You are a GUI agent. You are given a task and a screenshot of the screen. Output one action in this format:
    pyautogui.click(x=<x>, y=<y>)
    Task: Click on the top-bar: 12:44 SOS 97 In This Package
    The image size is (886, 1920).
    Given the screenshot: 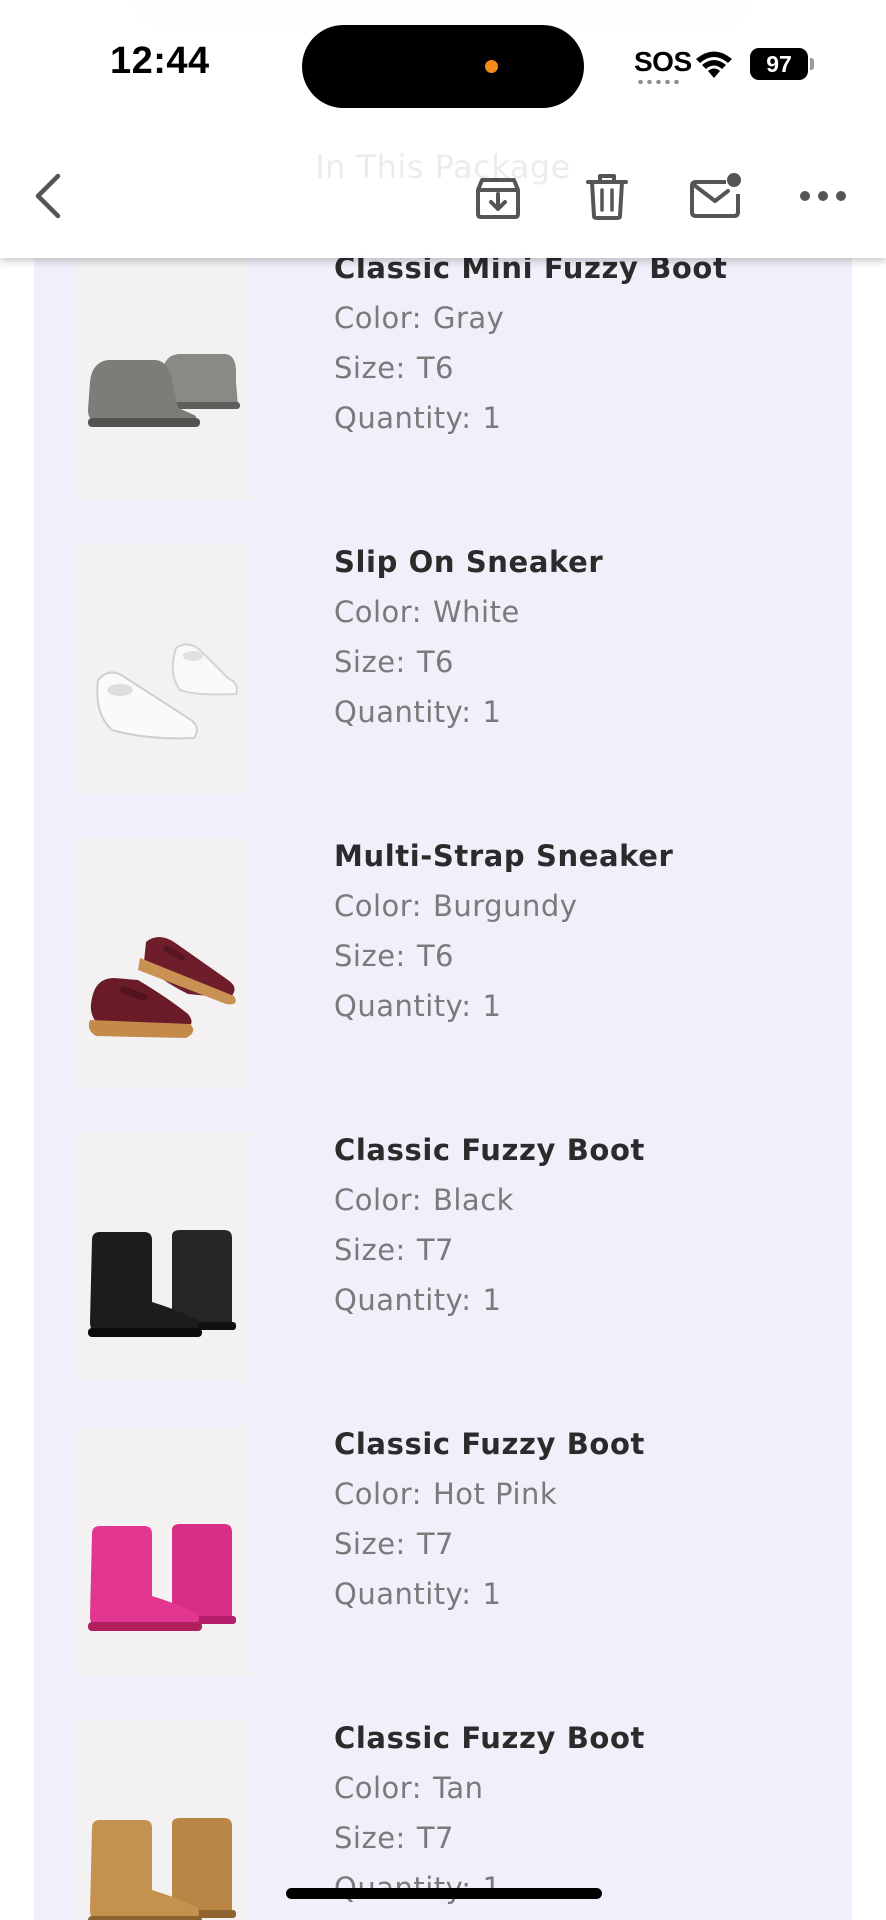 What is the action you would take?
    pyautogui.click(x=443, y=129)
    